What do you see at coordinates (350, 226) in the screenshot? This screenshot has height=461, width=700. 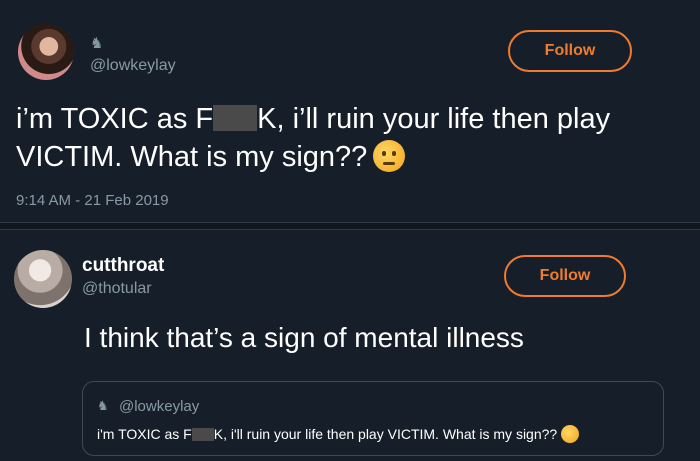 I see `divider` at bounding box center [350, 226].